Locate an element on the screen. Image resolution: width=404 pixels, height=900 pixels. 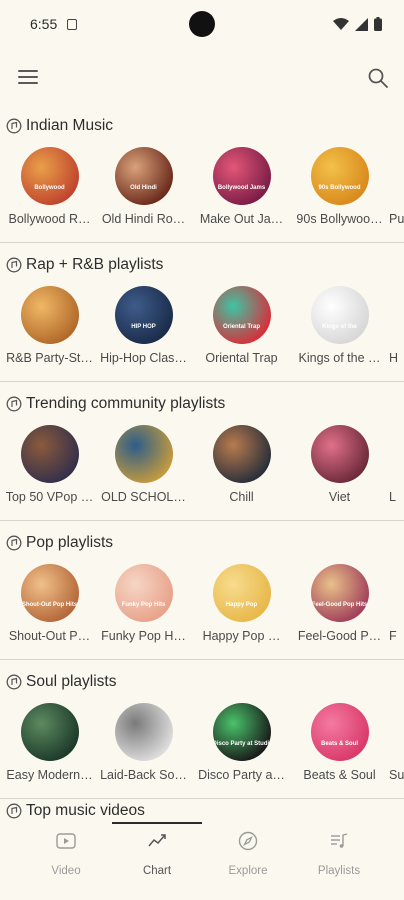
menu-line is located at coordinates (28, 77).